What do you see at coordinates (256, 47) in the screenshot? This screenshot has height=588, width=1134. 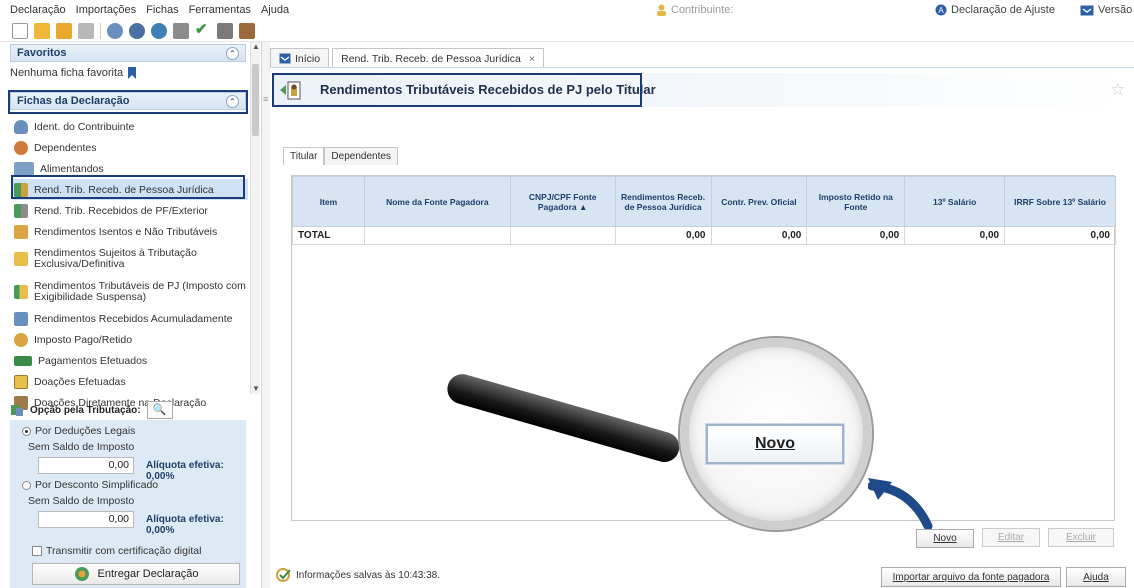 I see `scroll-up-icon: ▲` at bounding box center [256, 47].